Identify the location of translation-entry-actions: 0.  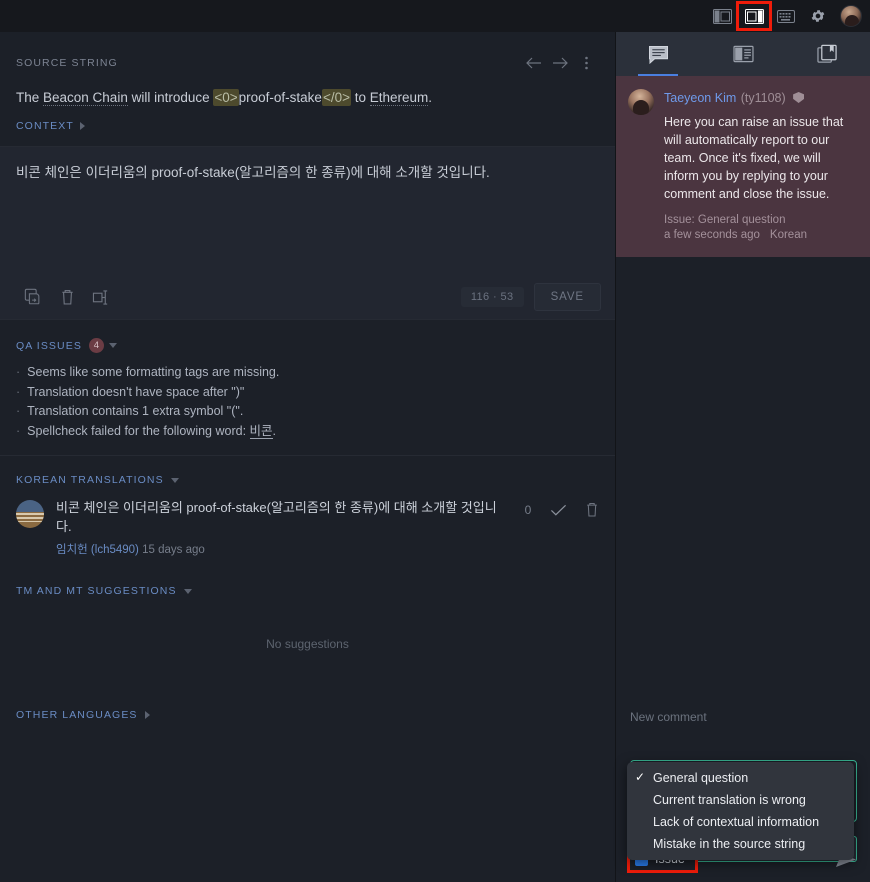
(561, 509).